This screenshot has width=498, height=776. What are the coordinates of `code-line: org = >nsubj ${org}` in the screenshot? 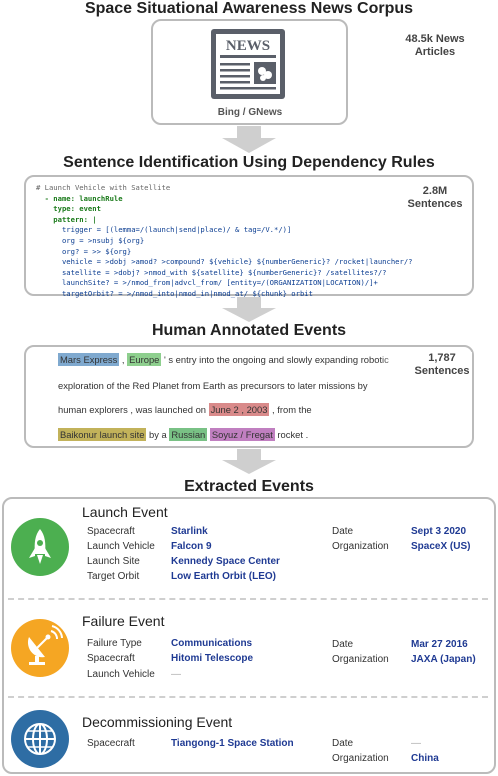 It's located at (90, 240).